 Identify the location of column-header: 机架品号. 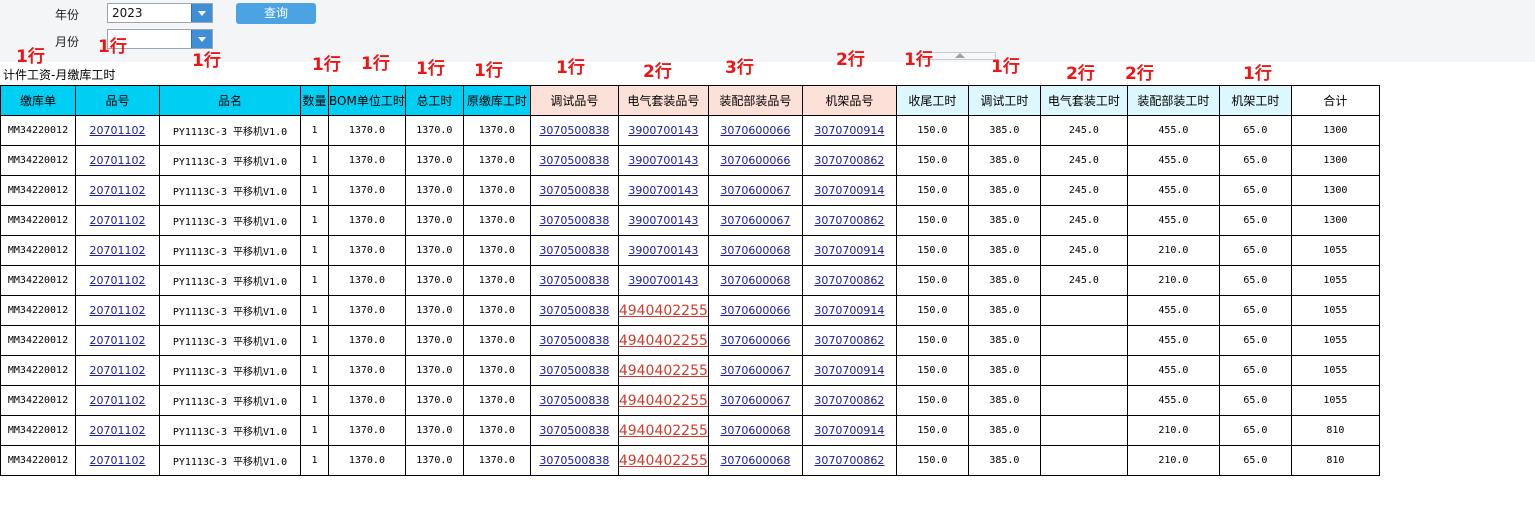
(849, 100).